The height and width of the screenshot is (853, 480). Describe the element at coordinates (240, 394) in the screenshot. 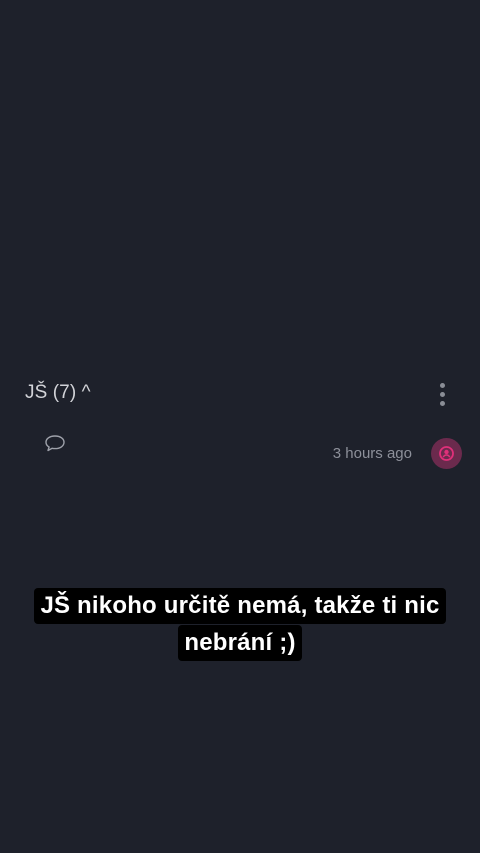

I see `post-header: JŠ (7) ^` at that location.